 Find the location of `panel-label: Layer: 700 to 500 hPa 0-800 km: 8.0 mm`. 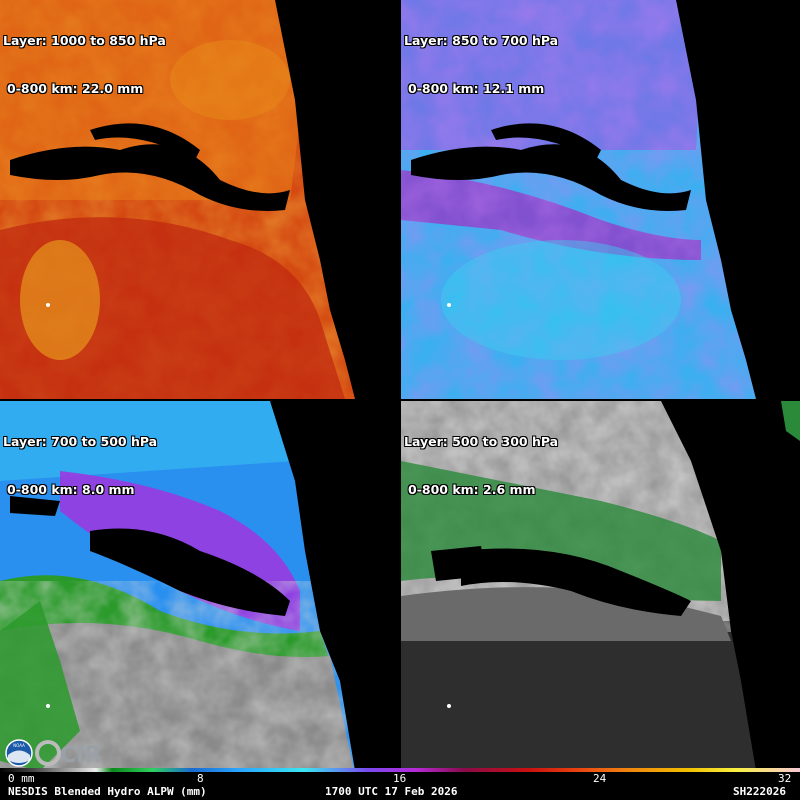

panel-label: Layer: 700 to 500 hPa 0-800 km: 8.0 mm is located at coordinates (80, 466).